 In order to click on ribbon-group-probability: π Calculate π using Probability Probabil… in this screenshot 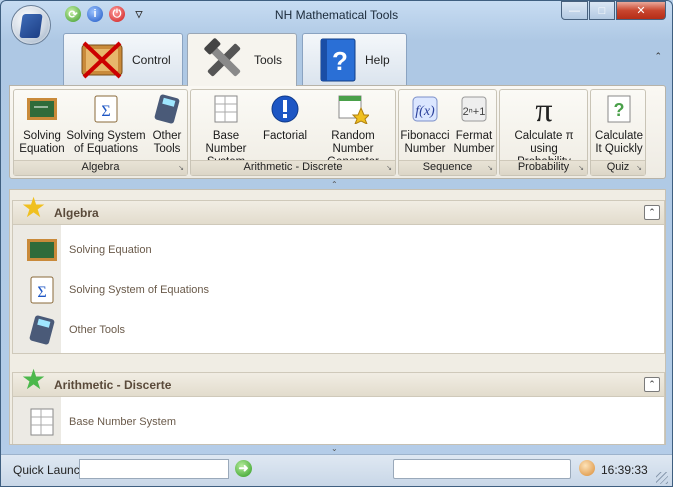, I will do `click(543, 132)`.